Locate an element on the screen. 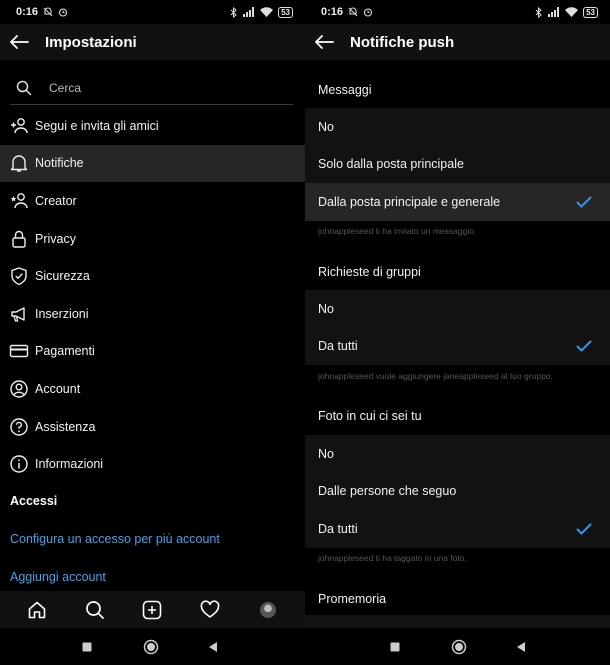  group-title-reminders: Promemoria is located at coordinates (352, 599).